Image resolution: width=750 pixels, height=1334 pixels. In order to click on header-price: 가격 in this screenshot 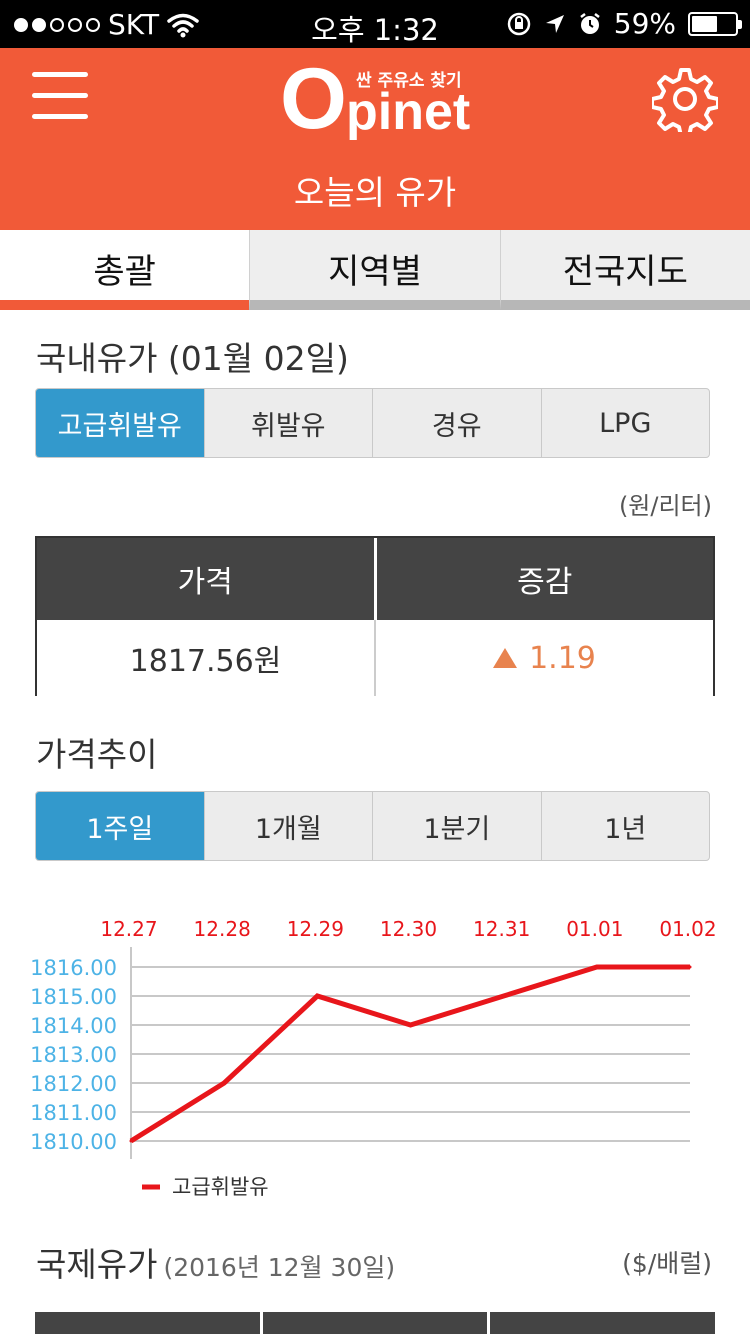, I will do `click(205, 582)`.